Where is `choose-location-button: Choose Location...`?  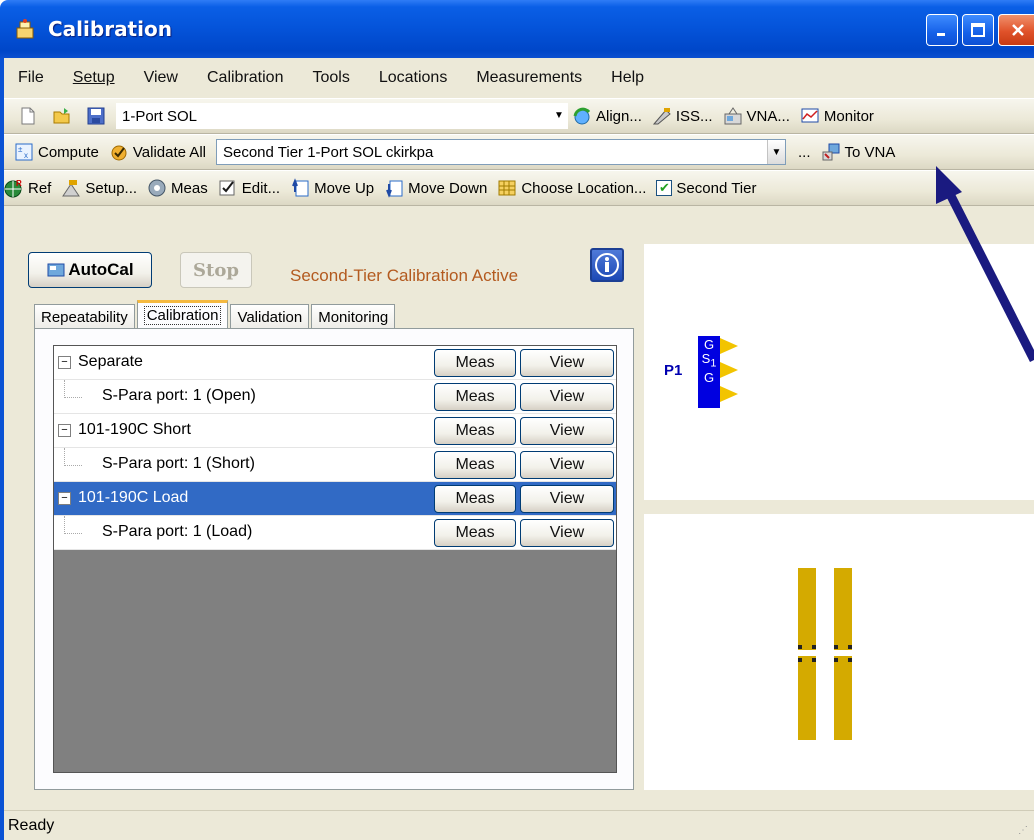 choose-location-button: Choose Location... is located at coordinates (571, 188).